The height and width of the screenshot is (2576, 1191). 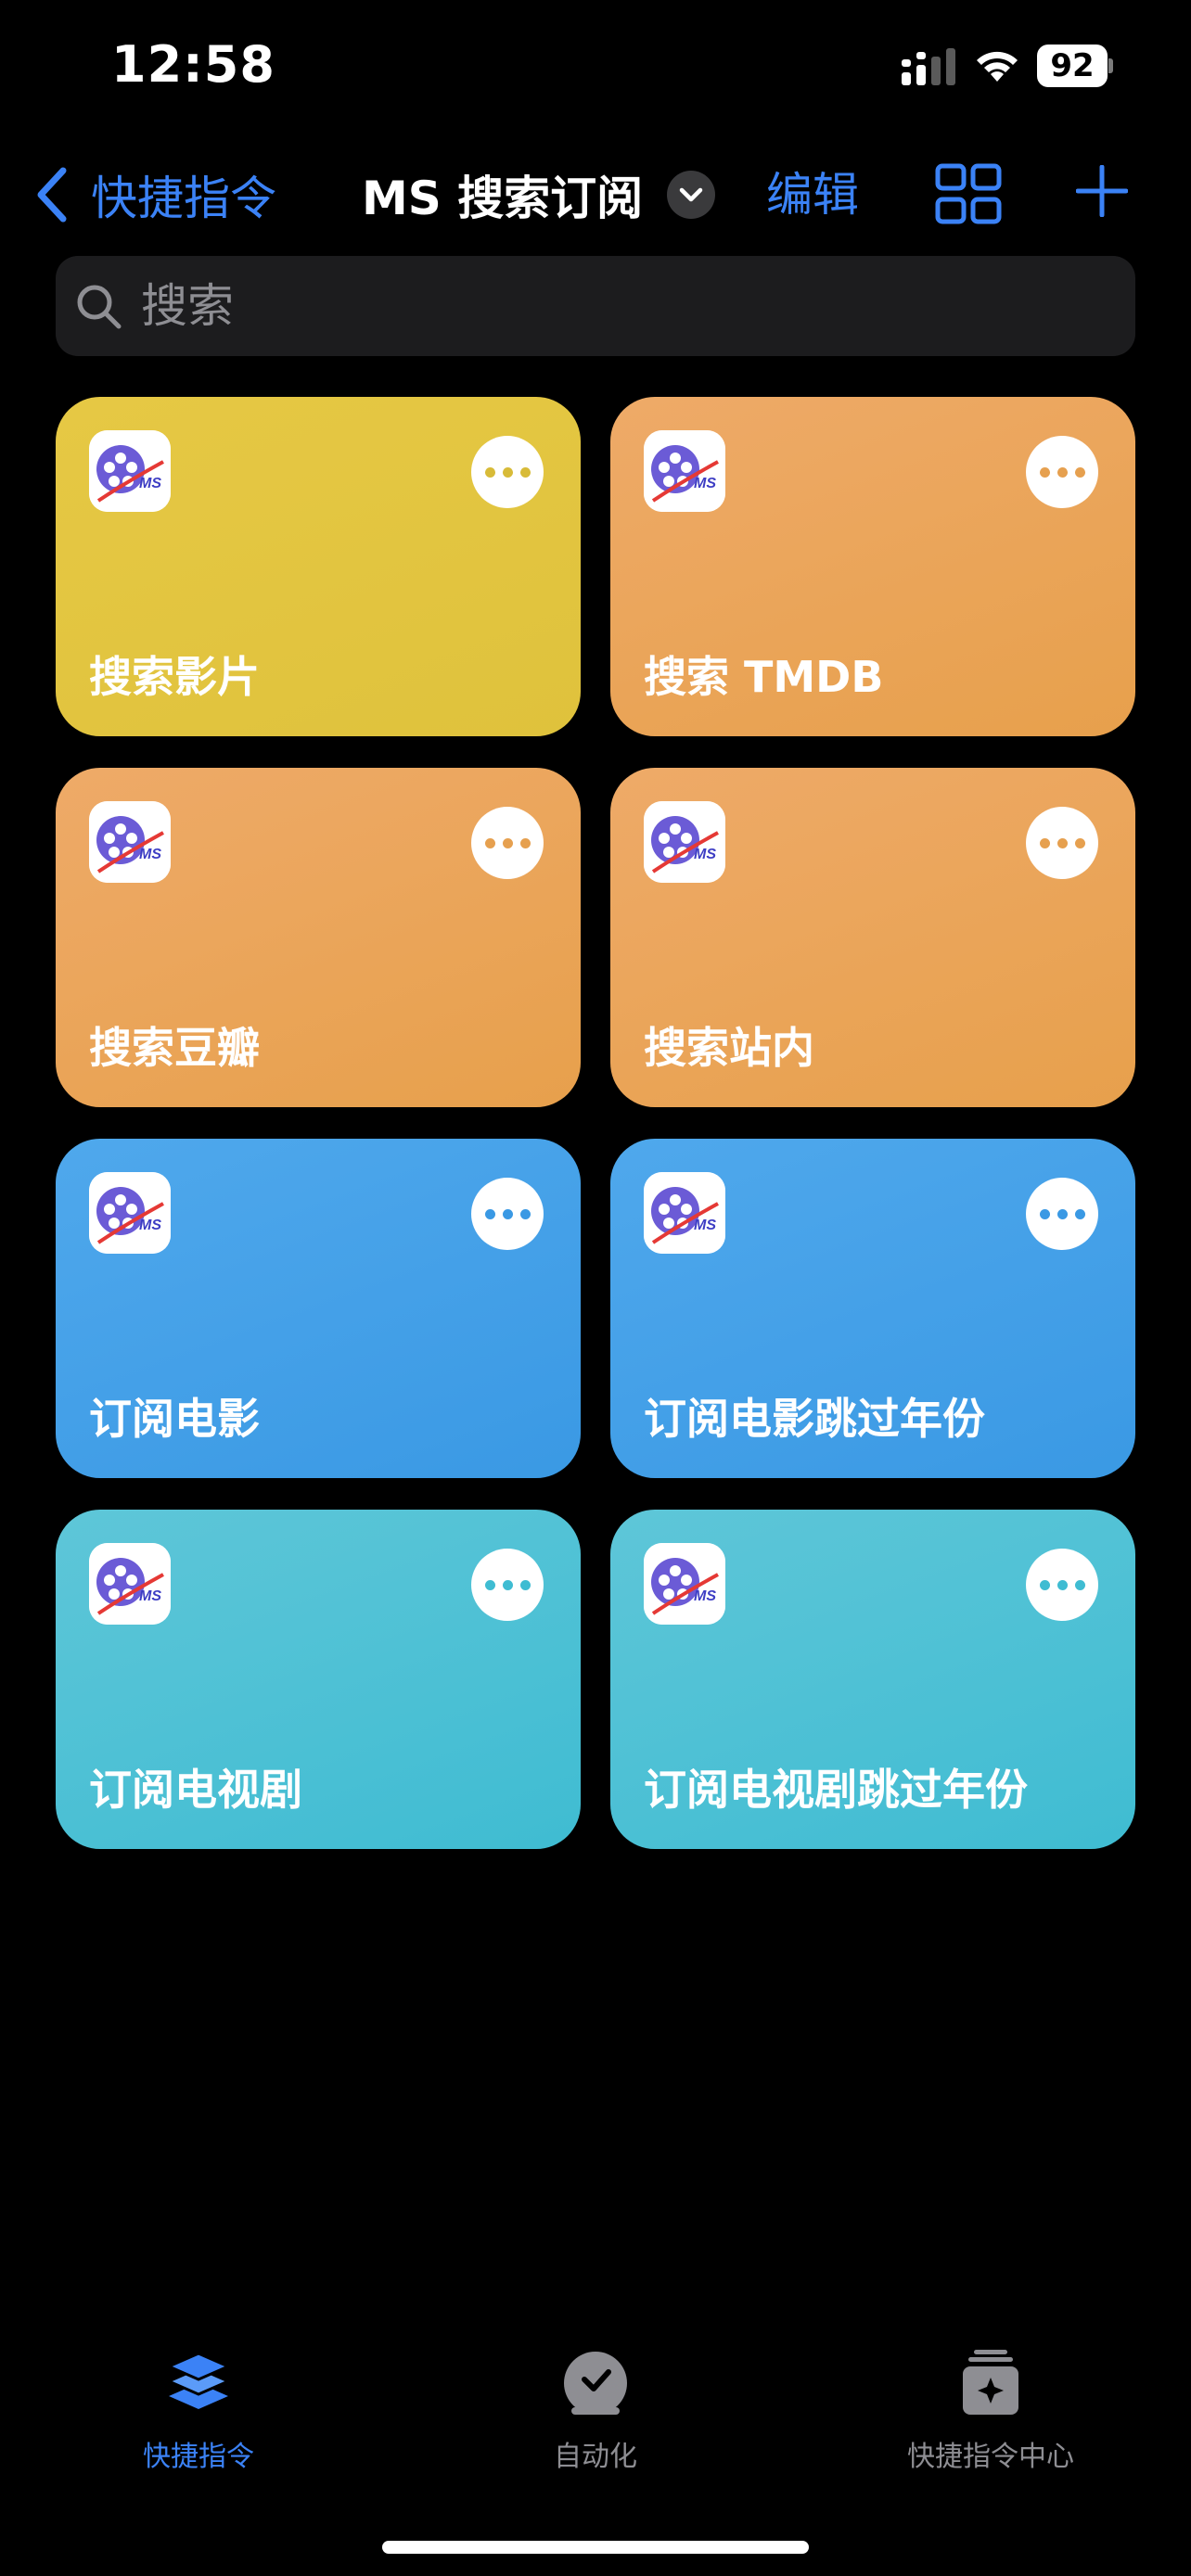 I want to click on title-dropdown-button, so click(x=691, y=195).